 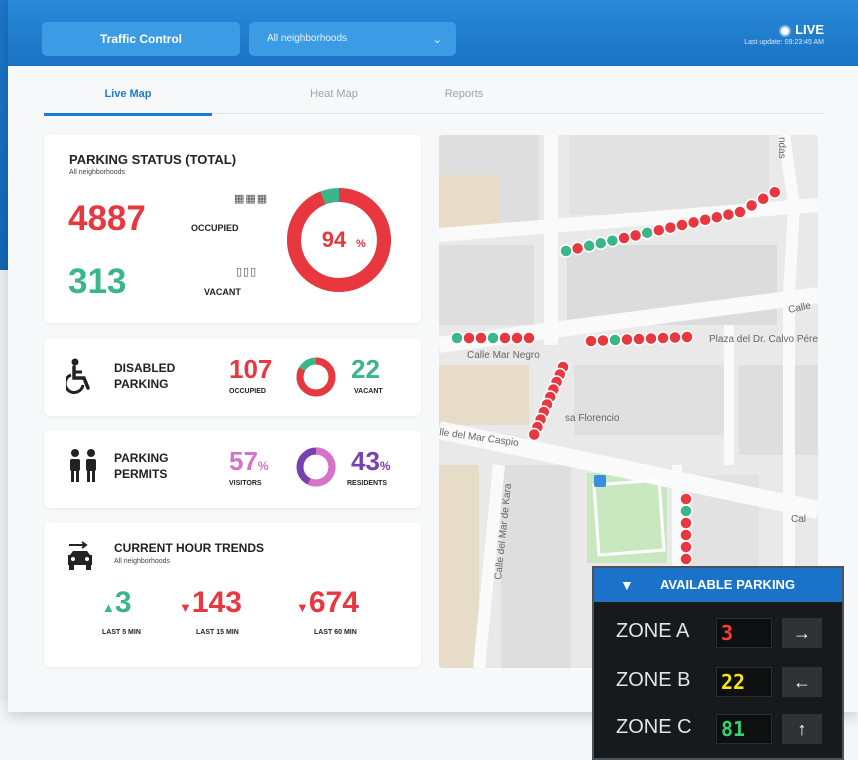 I want to click on trends-title: CURRENT HOUR TRENDS, so click(x=189, y=548).